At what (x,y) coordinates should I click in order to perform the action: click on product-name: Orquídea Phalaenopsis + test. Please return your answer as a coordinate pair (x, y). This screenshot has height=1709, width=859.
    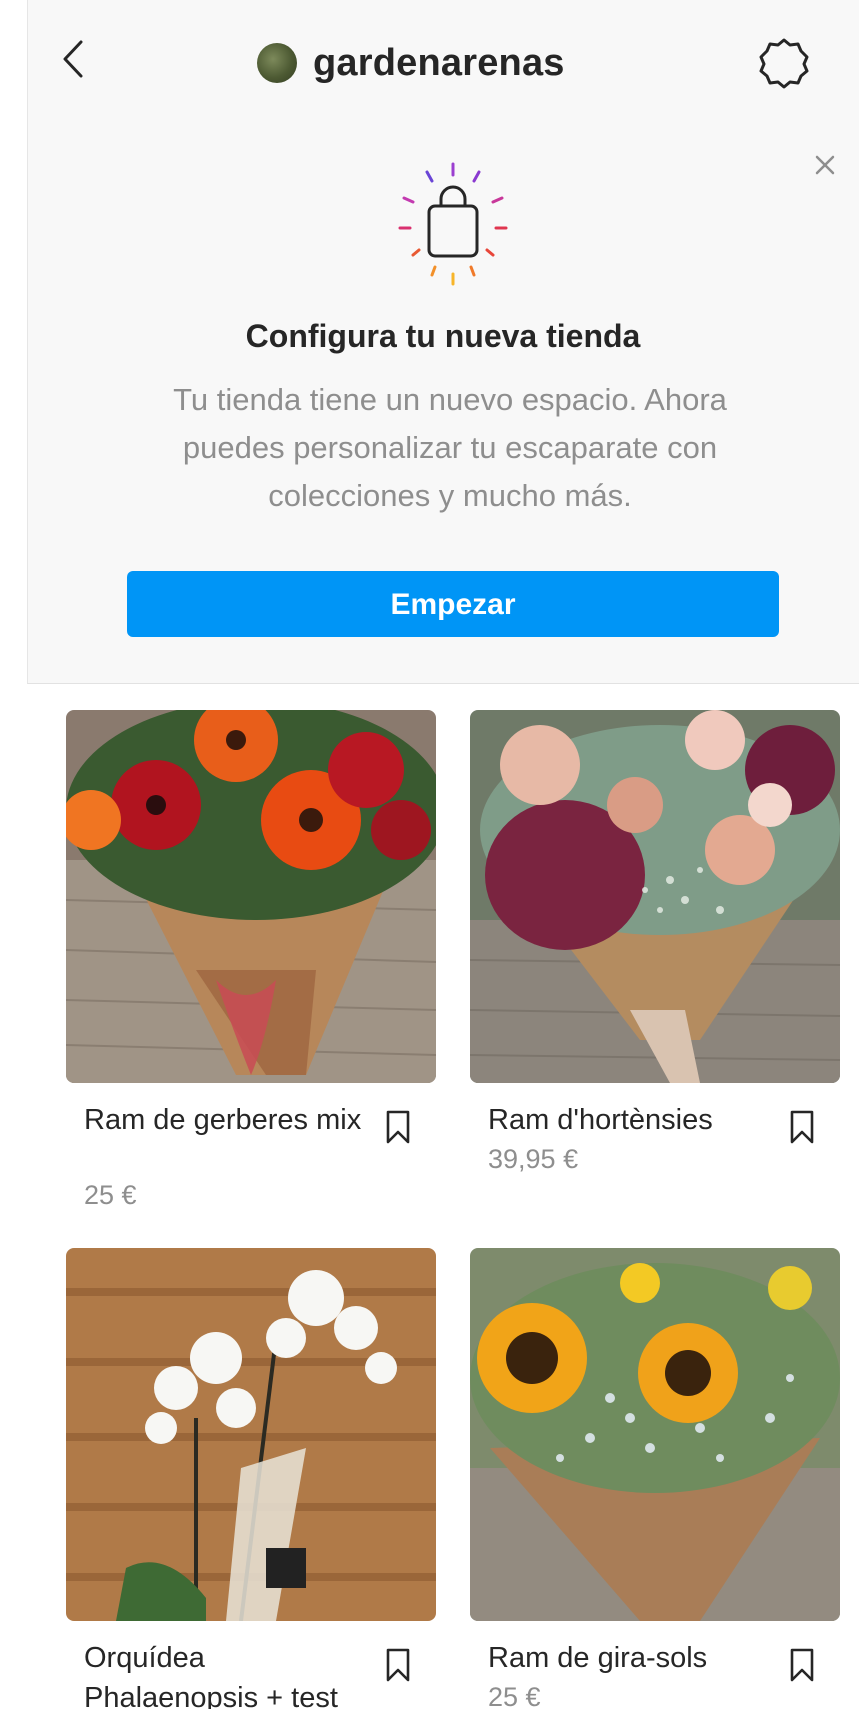
    Looking at the image, I should click on (224, 1673).